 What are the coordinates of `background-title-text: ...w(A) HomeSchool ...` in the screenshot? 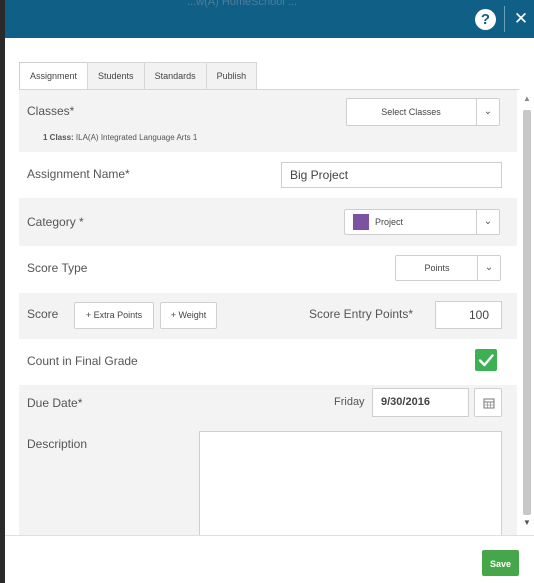 It's located at (242, 4).